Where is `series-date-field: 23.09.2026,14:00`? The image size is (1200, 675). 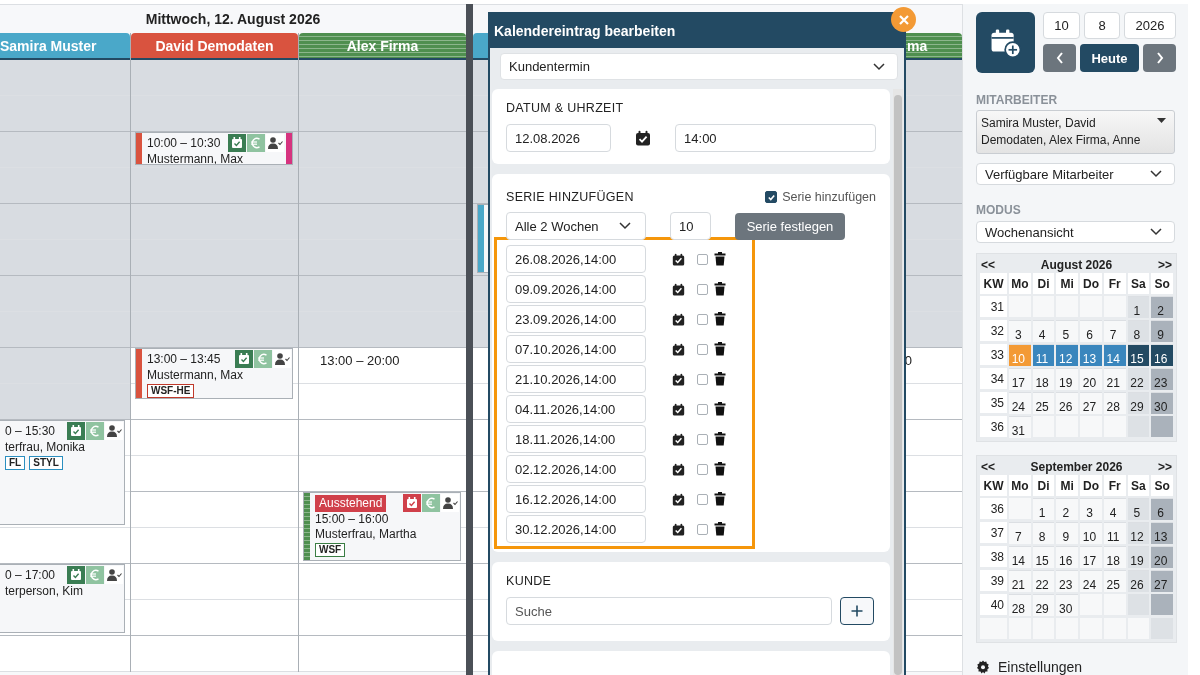
series-date-field: 23.09.2026,14:00 is located at coordinates (576, 319).